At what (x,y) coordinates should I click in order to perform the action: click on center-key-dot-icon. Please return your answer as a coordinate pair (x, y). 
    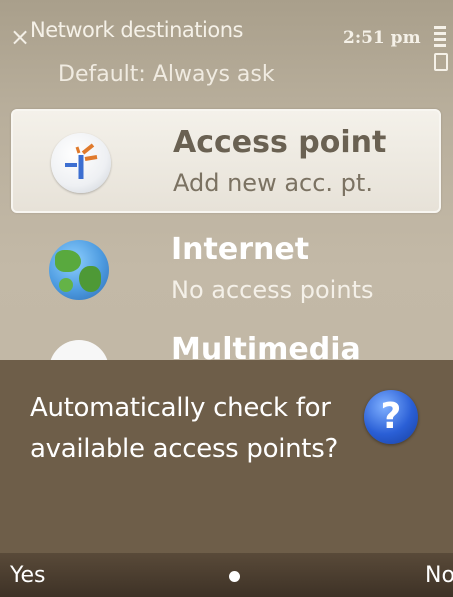
    Looking at the image, I should click on (234, 576).